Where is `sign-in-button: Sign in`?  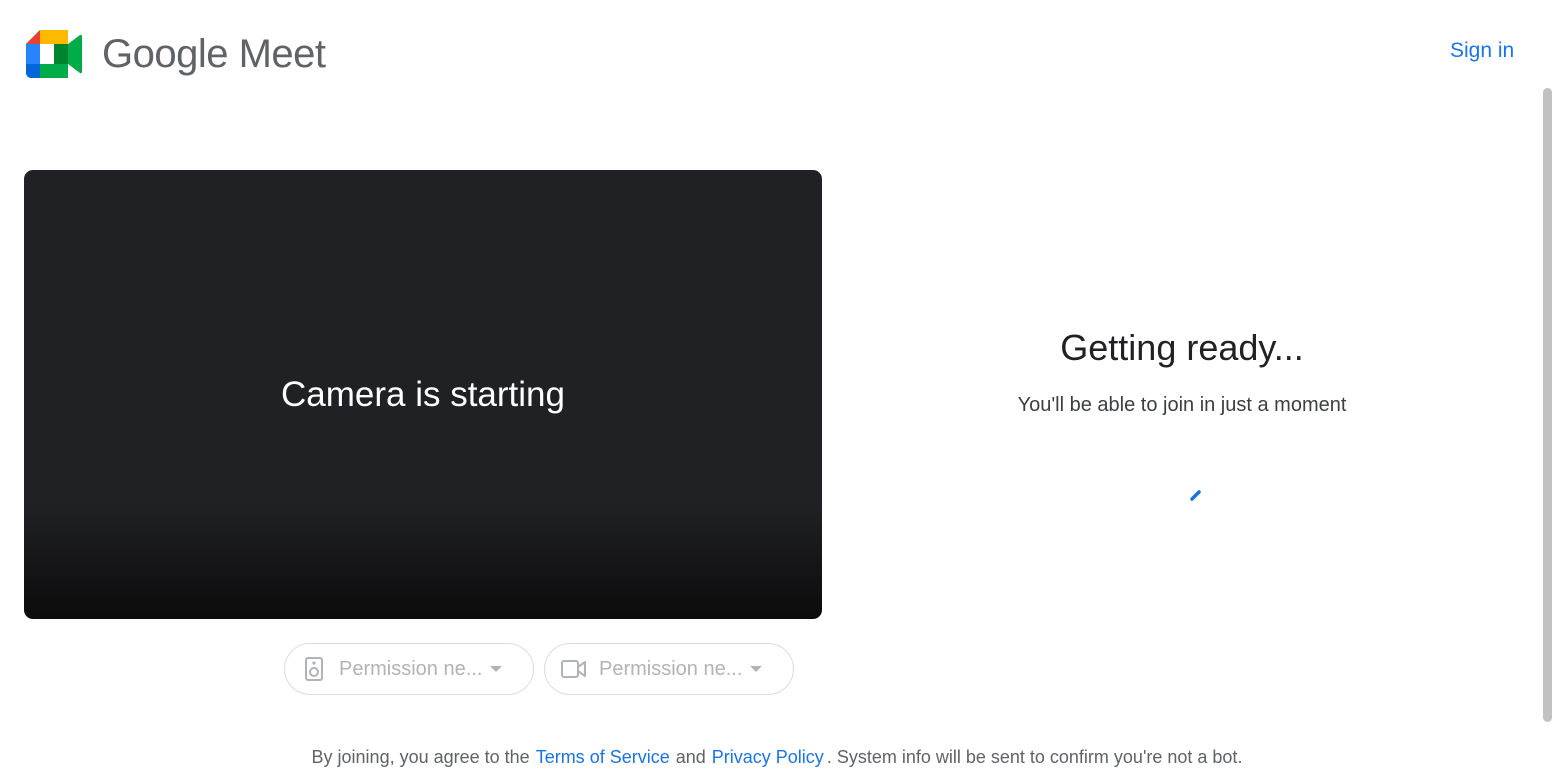 sign-in-button: Sign in is located at coordinates (1482, 51).